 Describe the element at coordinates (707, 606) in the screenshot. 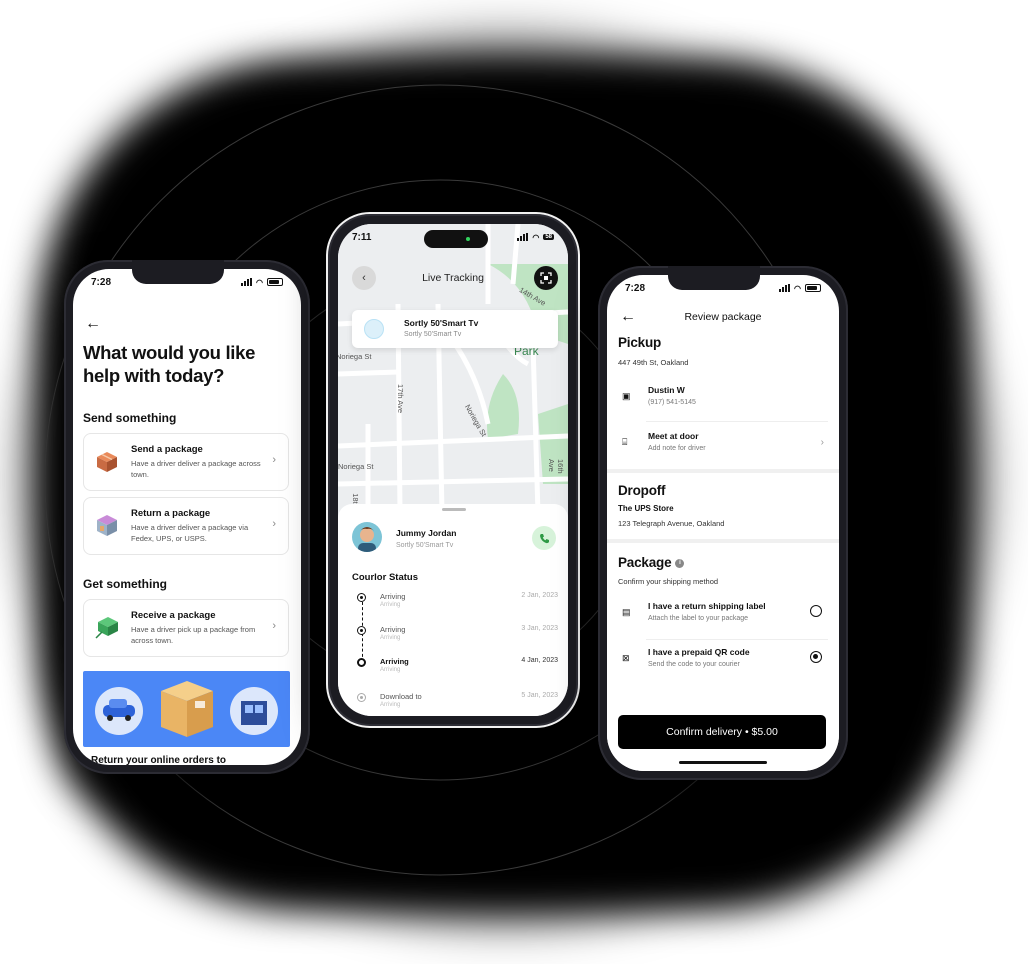

I see `method-title: I have a return shipping label` at that location.